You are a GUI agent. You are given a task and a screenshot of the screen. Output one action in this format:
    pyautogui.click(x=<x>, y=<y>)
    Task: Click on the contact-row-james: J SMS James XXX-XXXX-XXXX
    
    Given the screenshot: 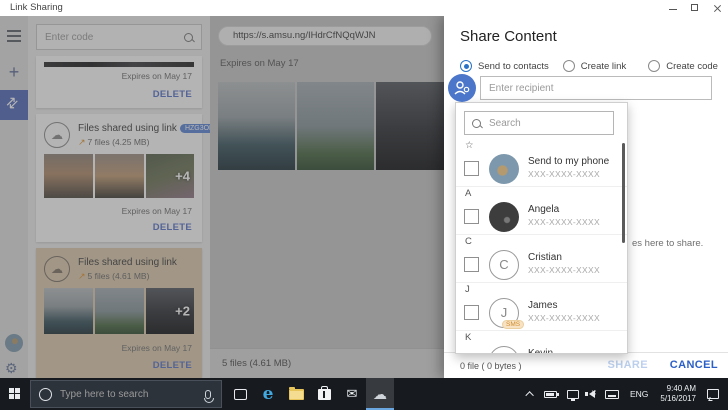 What is the action you would take?
    pyautogui.click(x=541, y=313)
    